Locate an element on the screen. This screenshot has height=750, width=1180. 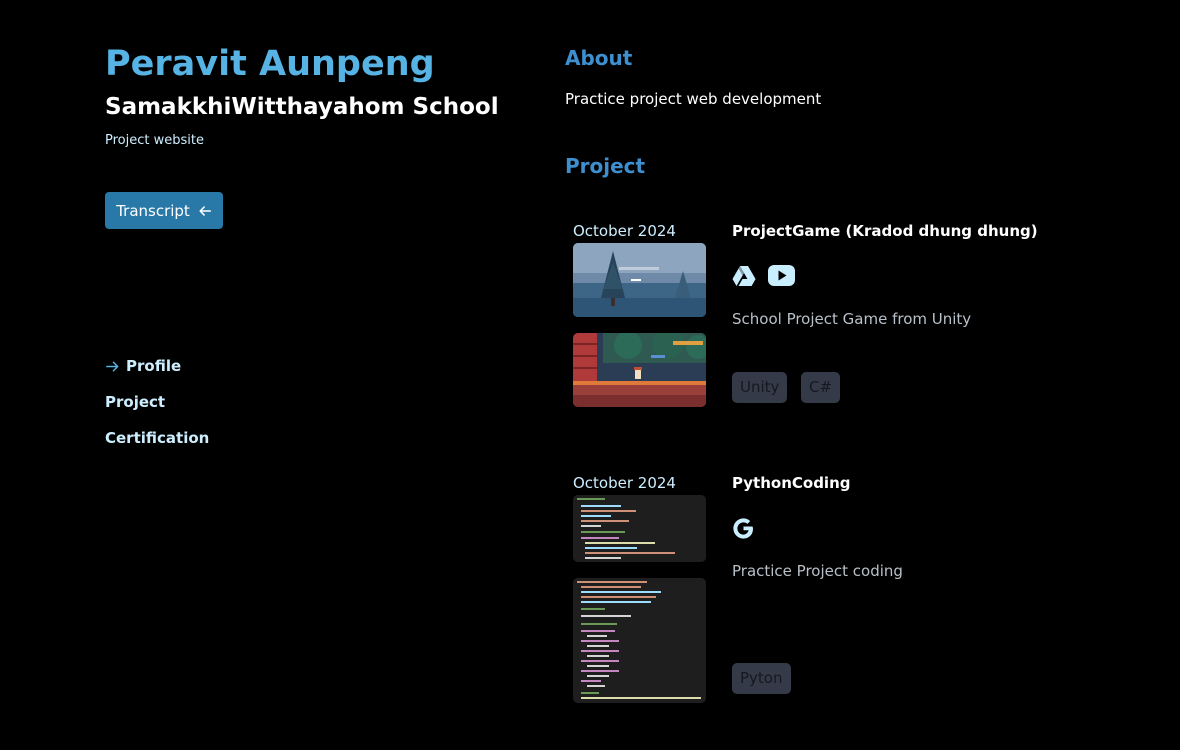
transcript-button: Transcript is located at coordinates (164, 210).